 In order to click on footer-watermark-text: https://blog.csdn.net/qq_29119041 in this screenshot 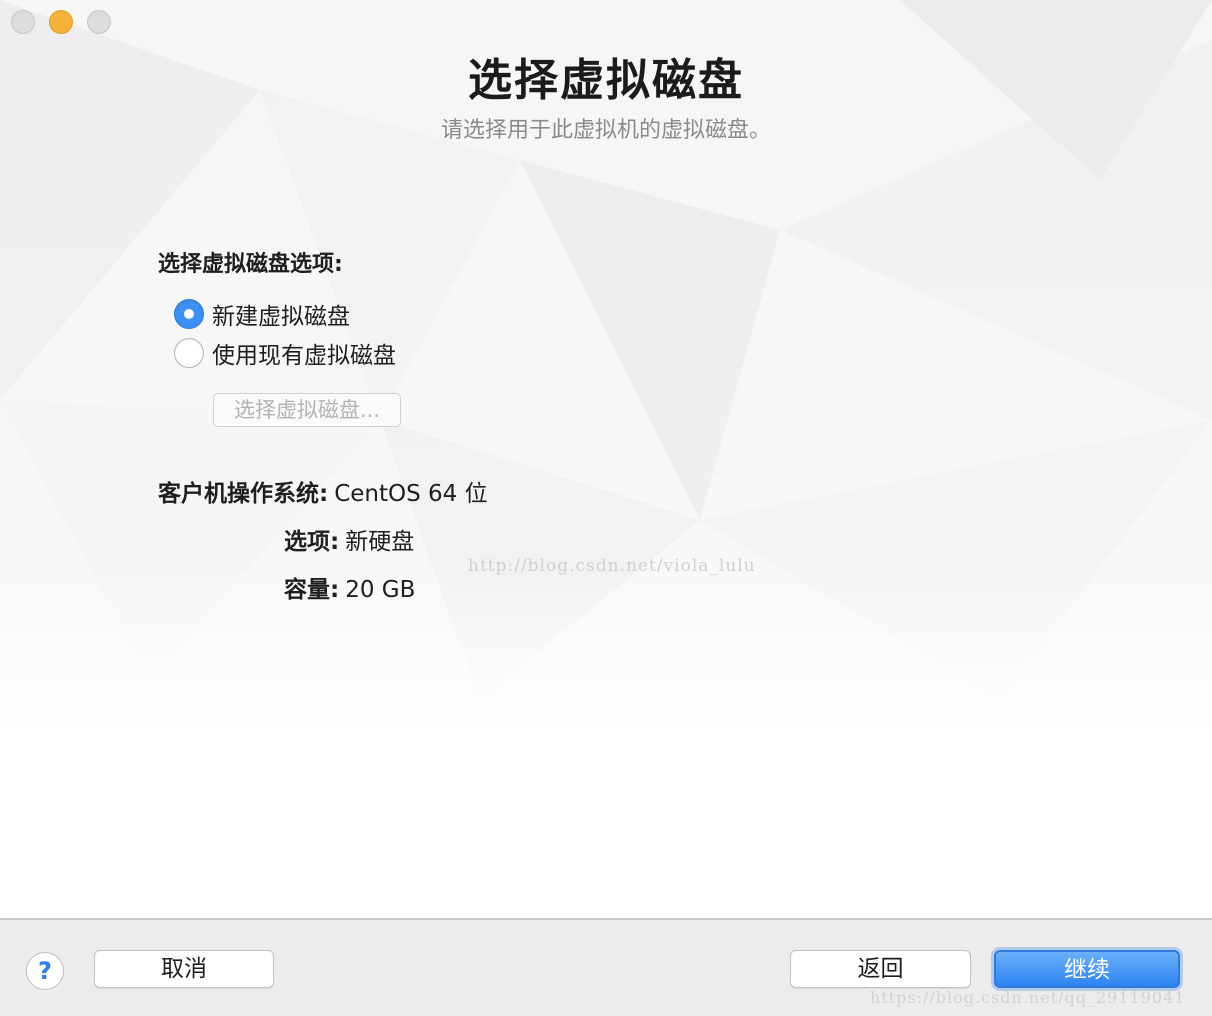, I will do `click(1028, 997)`.